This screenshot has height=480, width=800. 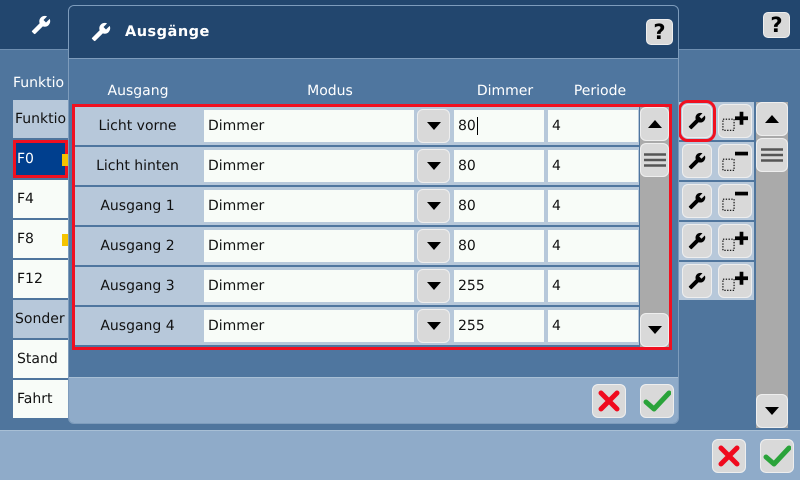 What do you see at coordinates (167, 32) in the screenshot?
I see `dialog-title: Ausgänge` at bounding box center [167, 32].